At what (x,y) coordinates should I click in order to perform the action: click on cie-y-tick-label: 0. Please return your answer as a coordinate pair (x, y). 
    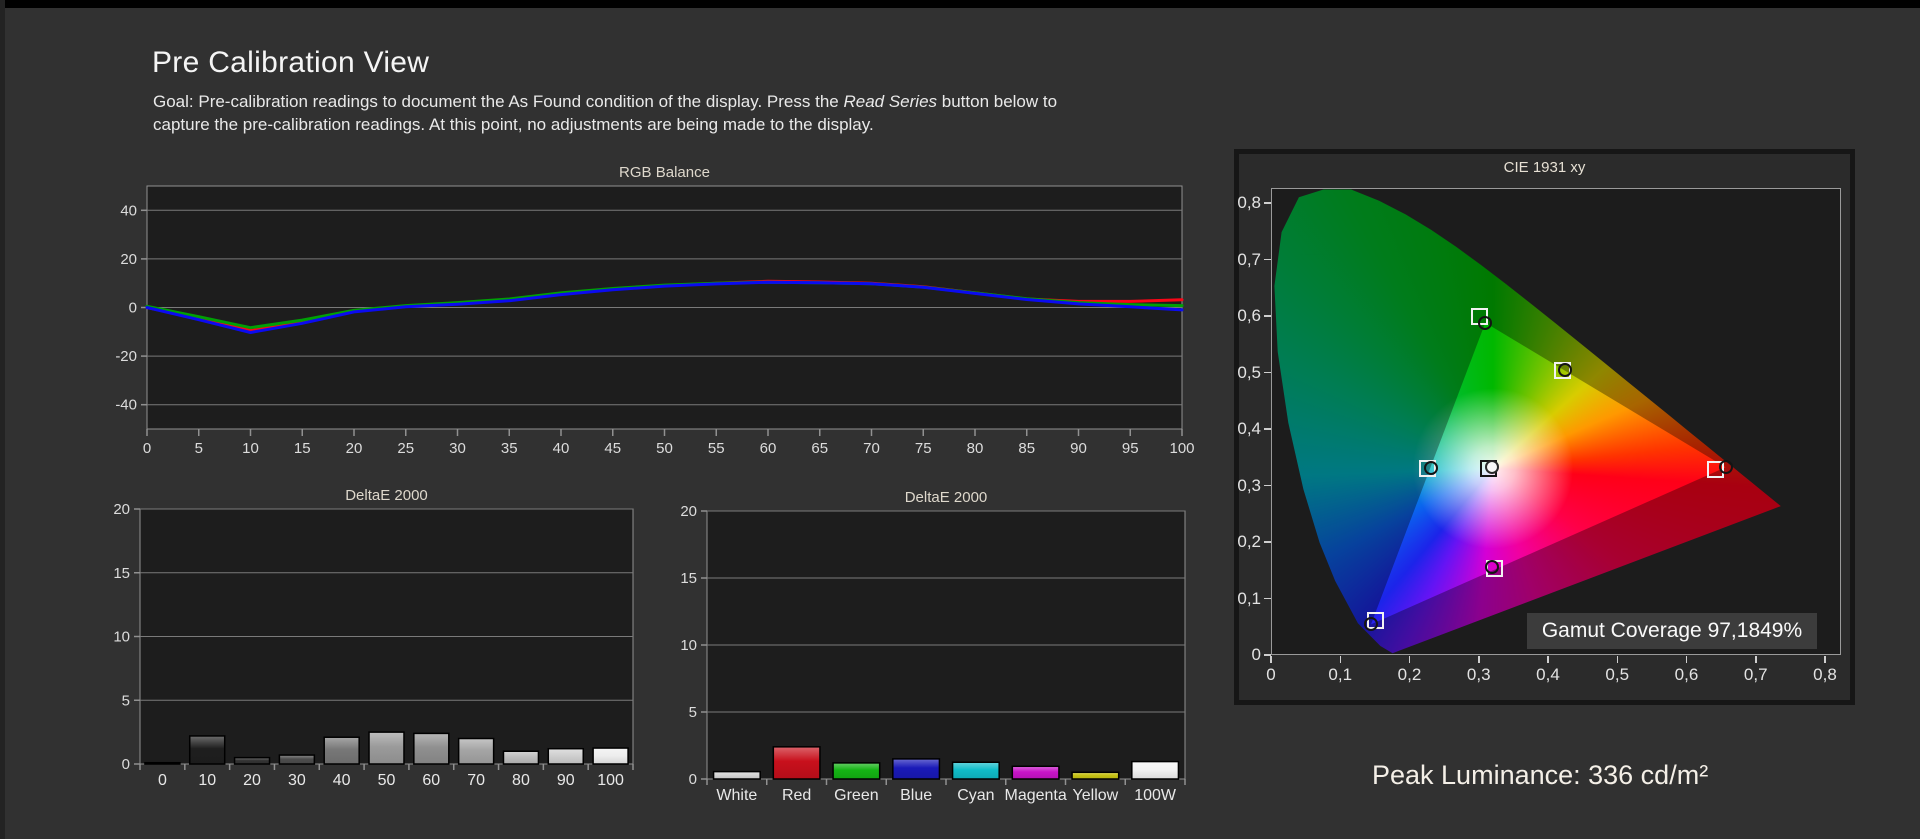
    Looking at the image, I should click on (1256, 654).